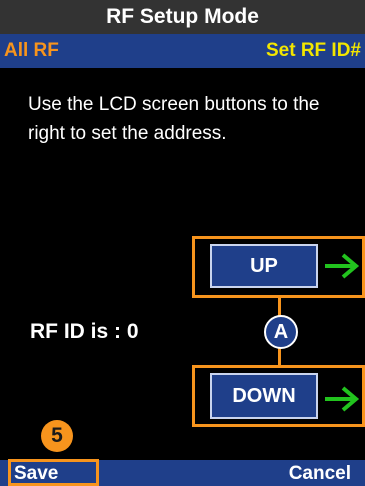 This screenshot has height=486, width=365. What do you see at coordinates (264, 266) in the screenshot?
I see `up-button: UP` at bounding box center [264, 266].